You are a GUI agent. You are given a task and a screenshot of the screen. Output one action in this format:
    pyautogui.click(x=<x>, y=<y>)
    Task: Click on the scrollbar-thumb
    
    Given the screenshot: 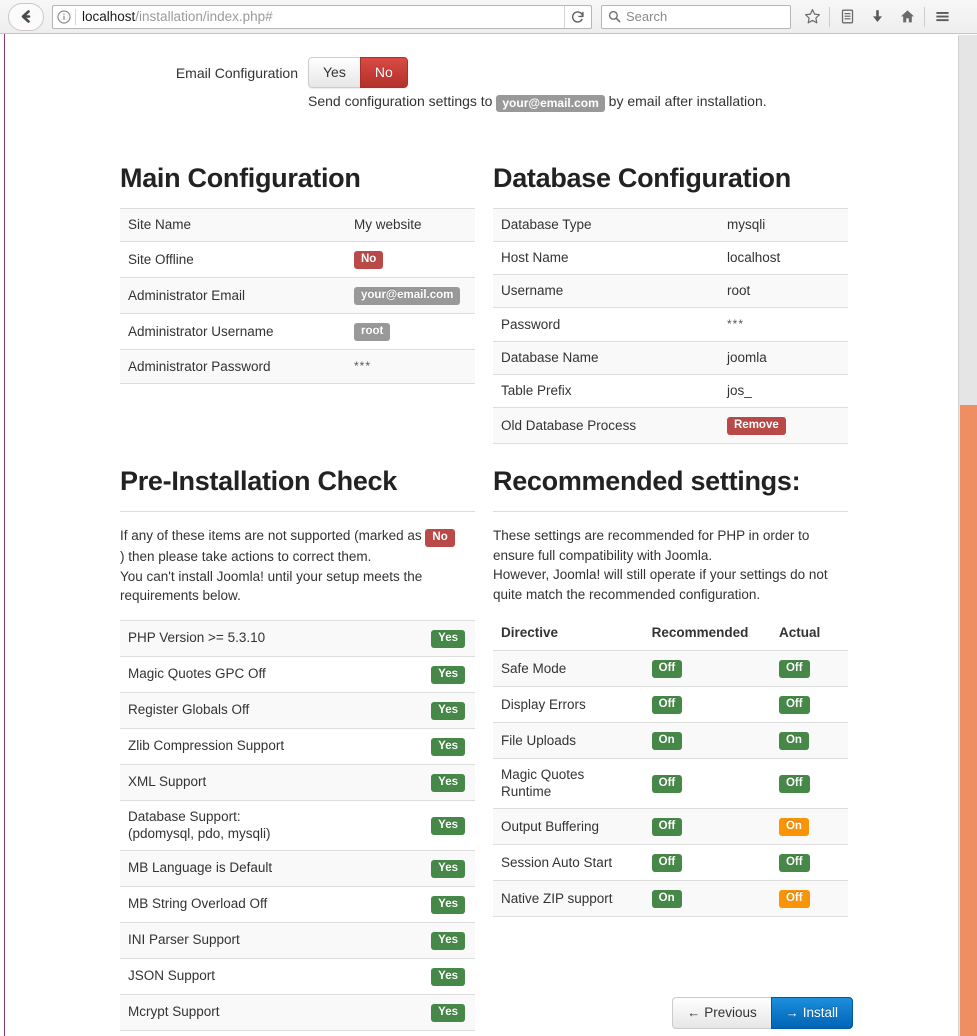 What is the action you would take?
    pyautogui.click(x=968, y=720)
    